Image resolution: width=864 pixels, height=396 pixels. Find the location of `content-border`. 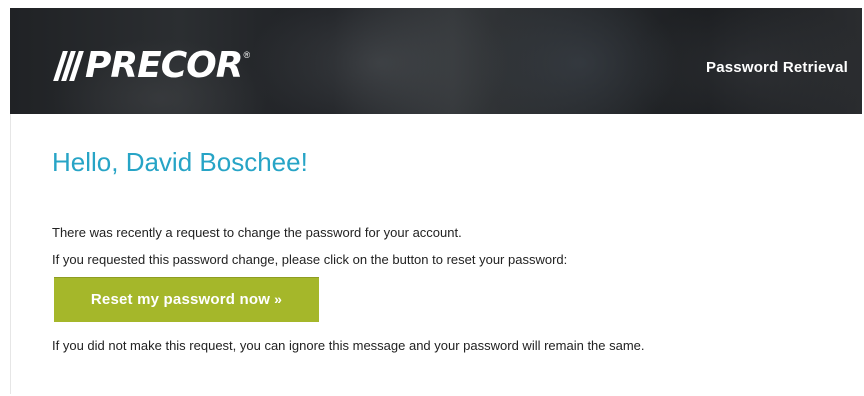

content-border is located at coordinates (10, 254).